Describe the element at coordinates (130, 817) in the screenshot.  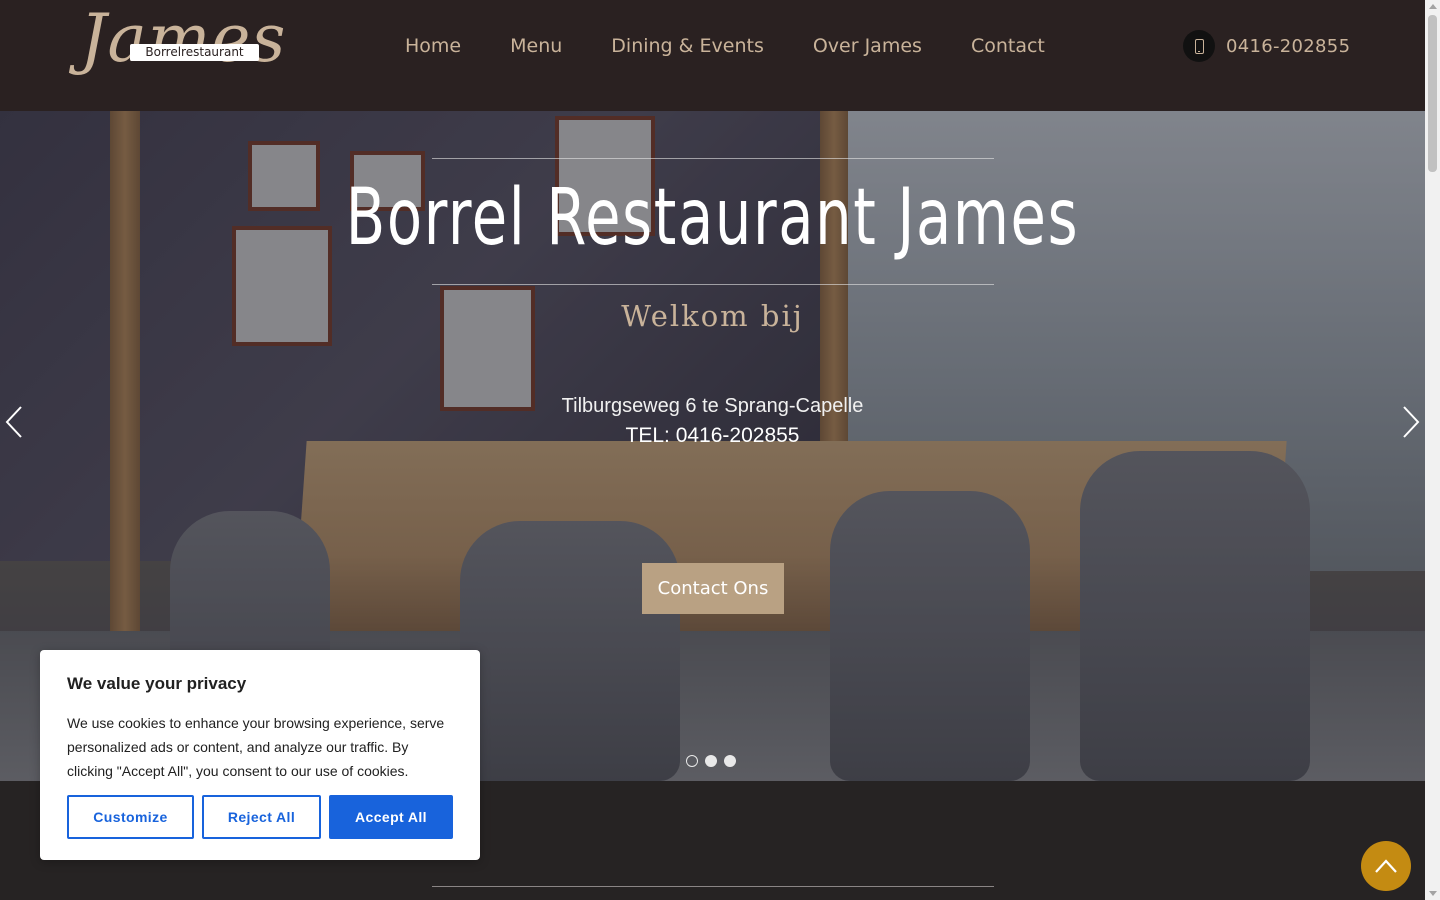
I see `customize-button: Customize` at that location.